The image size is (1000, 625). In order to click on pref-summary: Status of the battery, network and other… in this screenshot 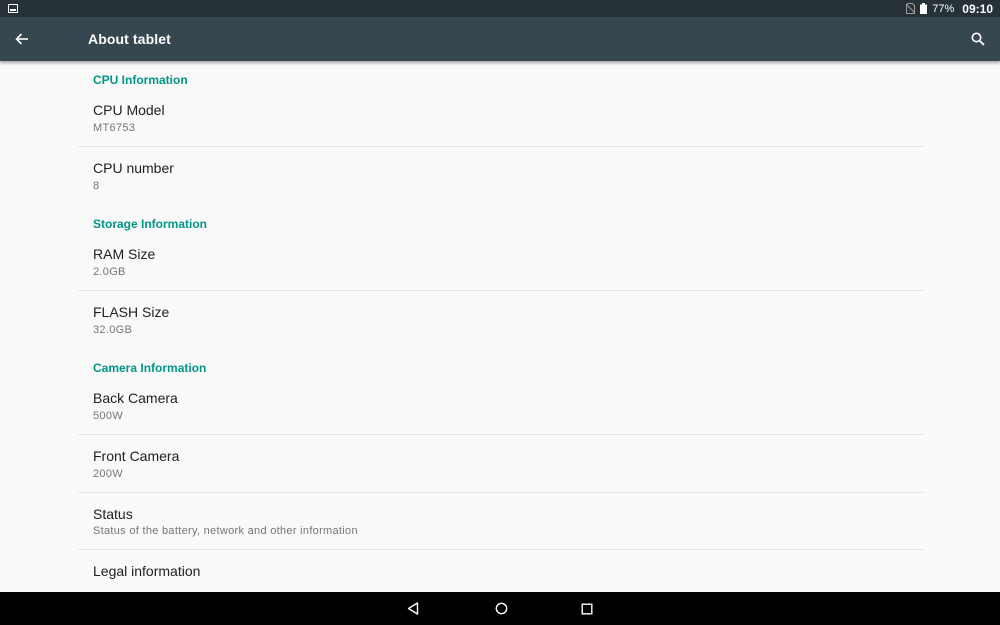, I will do `click(225, 531)`.